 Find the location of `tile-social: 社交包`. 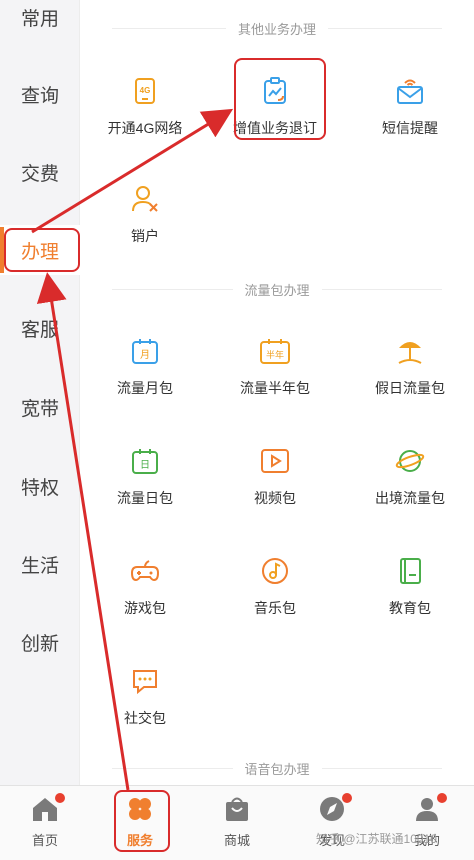

tile-social: 社交包 is located at coordinates (145, 700).